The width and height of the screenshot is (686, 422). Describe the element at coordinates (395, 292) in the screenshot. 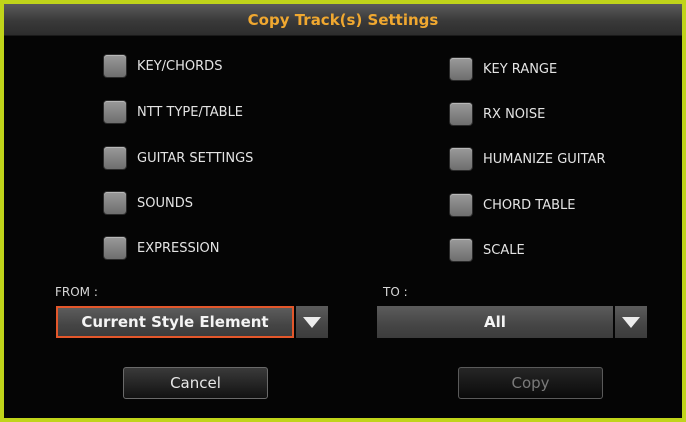

I see `to-label: TO :` at that location.